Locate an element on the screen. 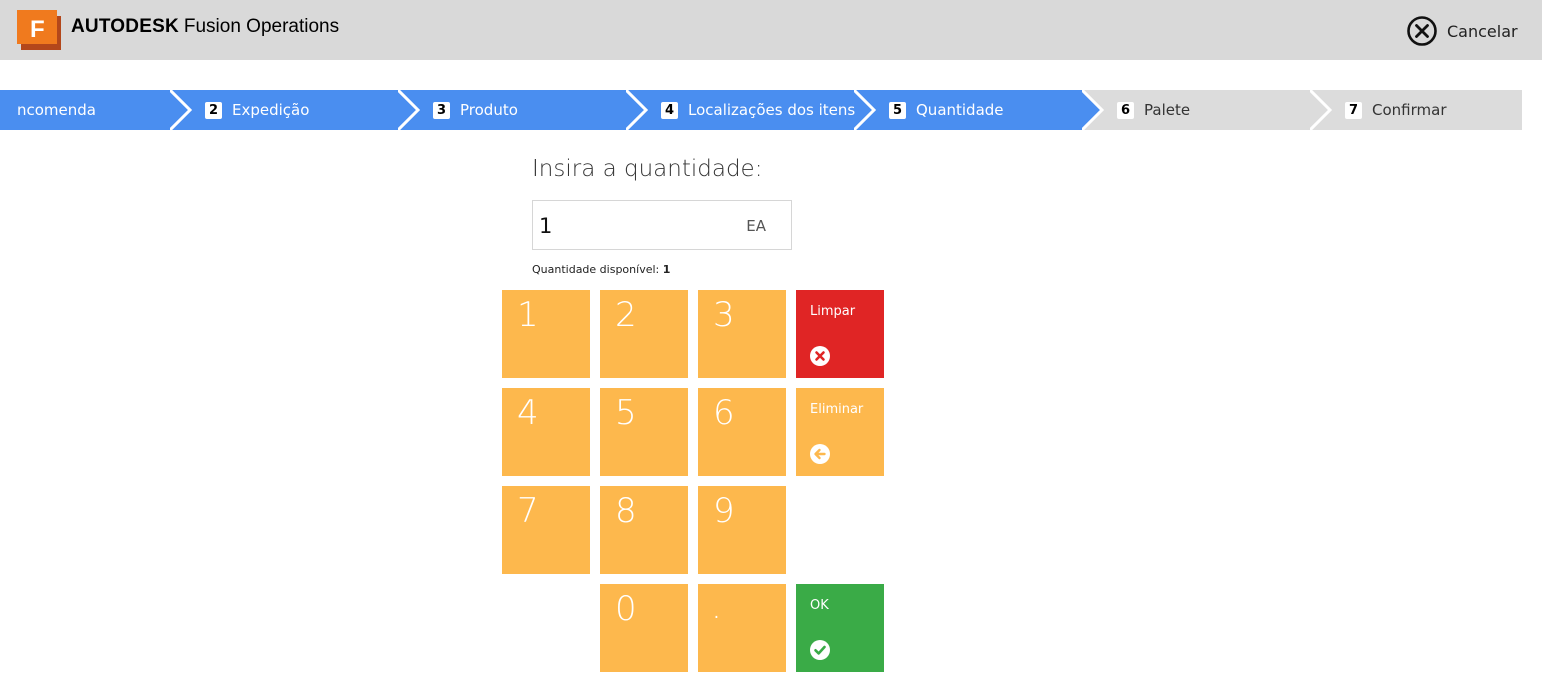 Image resolution: width=1542 pixels, height=686 pixels. key-8: 8 is located at coordinates (644, 530).